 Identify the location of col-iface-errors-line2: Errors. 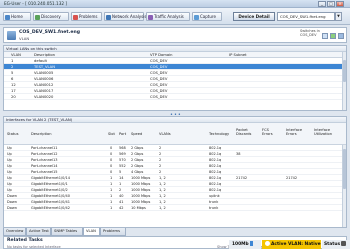
(291, 134).